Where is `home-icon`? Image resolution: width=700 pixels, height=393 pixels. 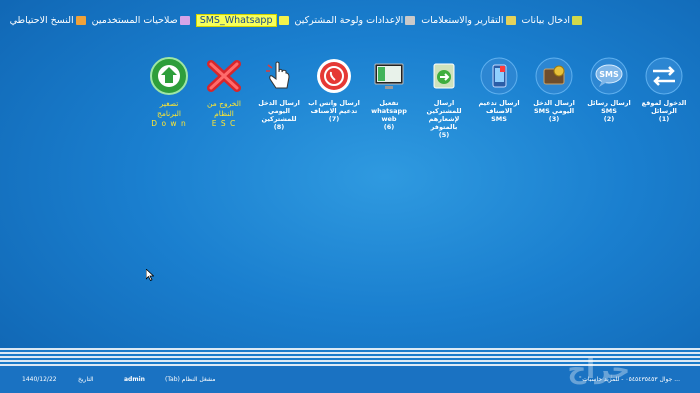
home-icon is located at coordinates (80, 20).